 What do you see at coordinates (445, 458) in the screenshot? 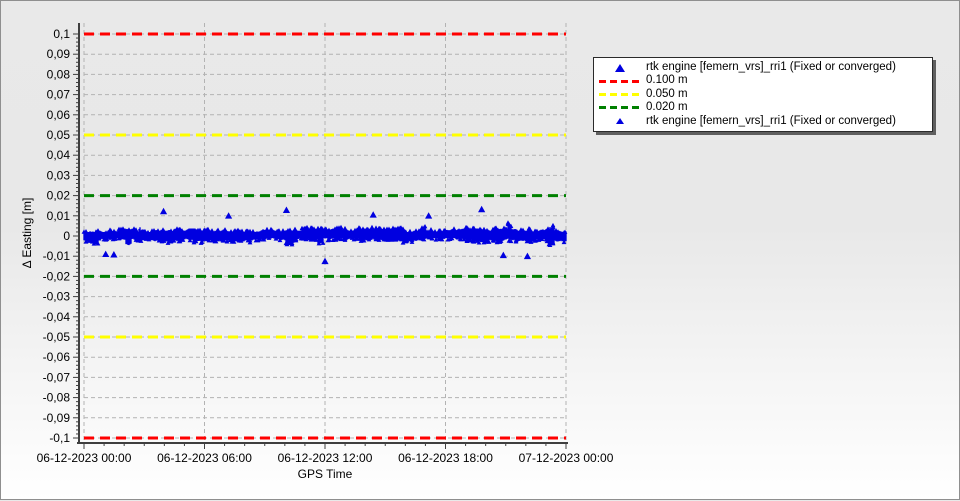
I see `x-tick-label: 06-12-2023 18:00` at bounding box center [445, 458].